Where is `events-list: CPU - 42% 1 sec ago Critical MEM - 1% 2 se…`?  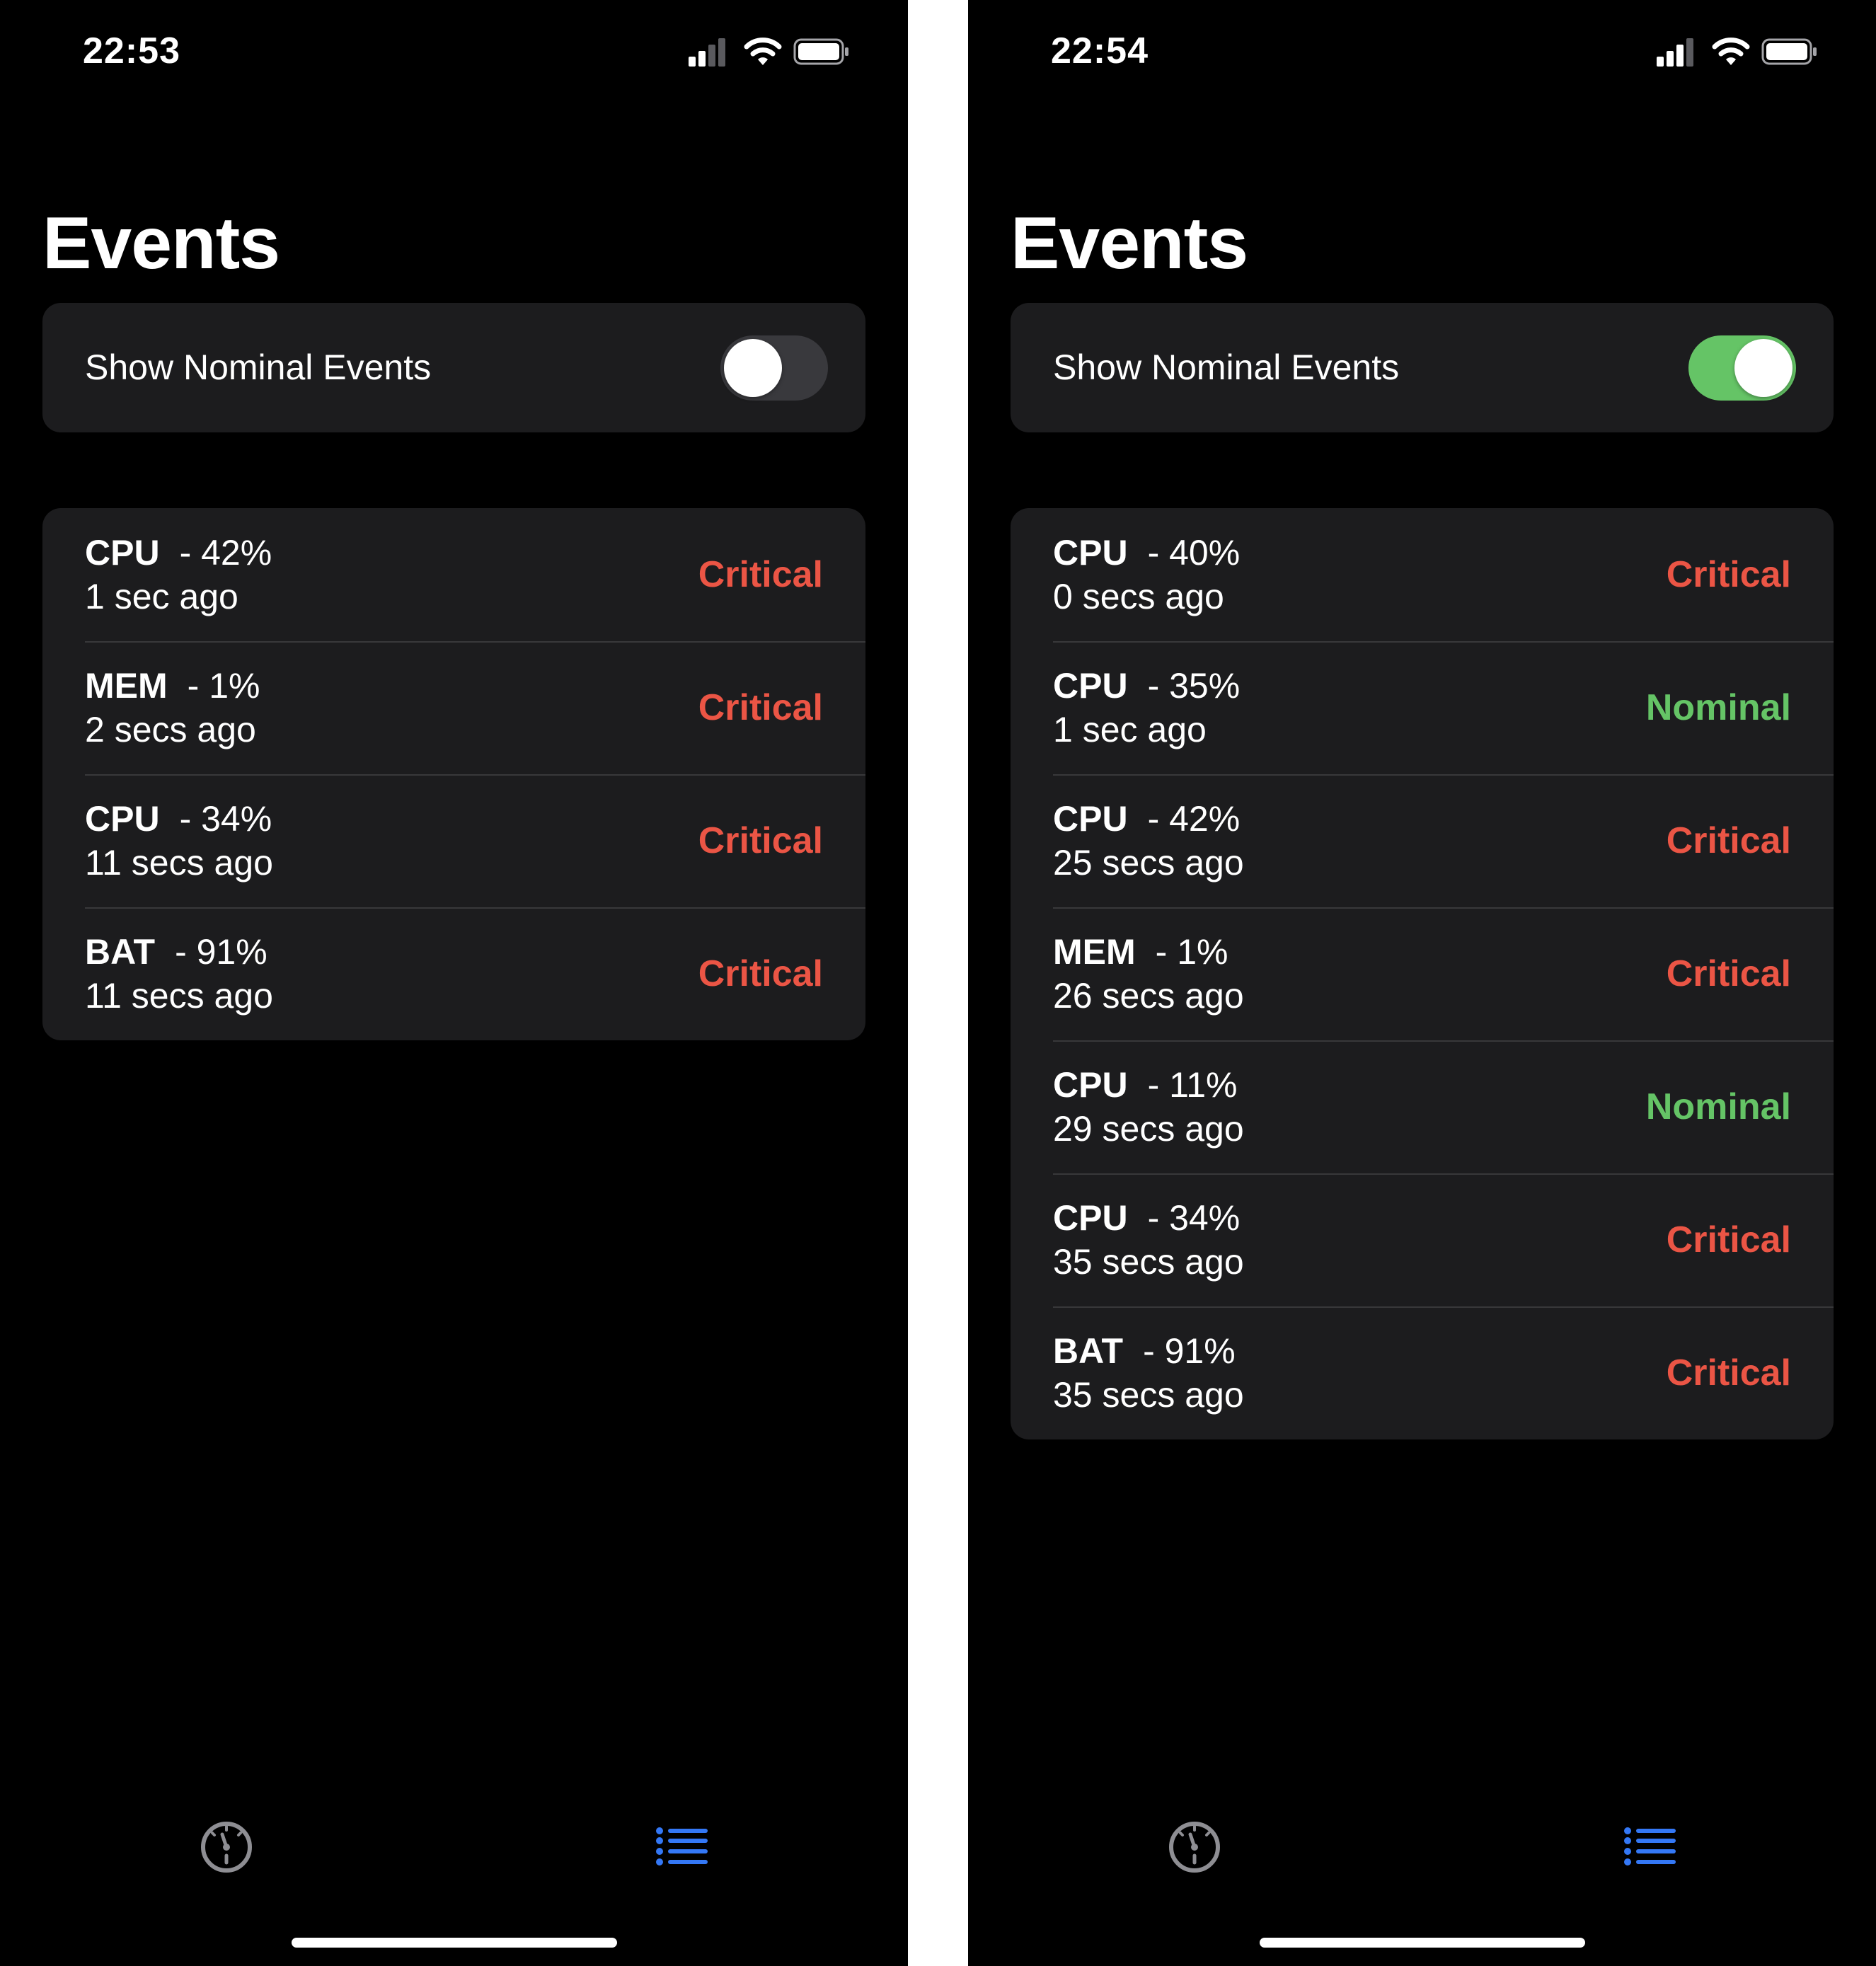
events-list: CPU - 42% 1 sec ago Critical MEM - 1% 2 se… is located at coordinates (454, 774).